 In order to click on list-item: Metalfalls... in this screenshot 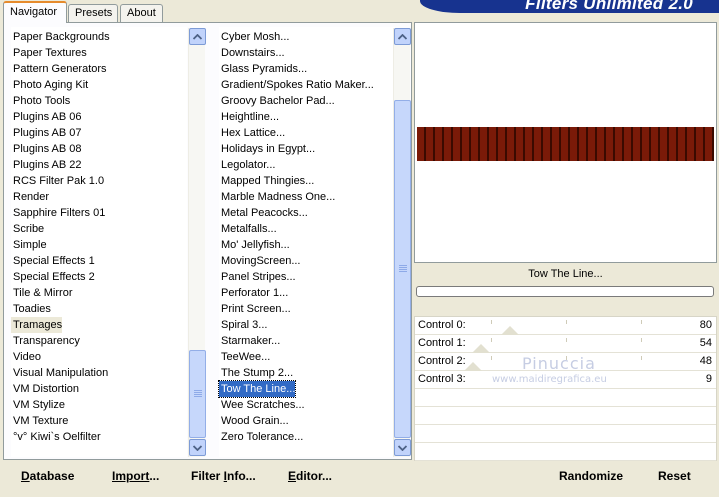, I will do `click(248, 229)`.